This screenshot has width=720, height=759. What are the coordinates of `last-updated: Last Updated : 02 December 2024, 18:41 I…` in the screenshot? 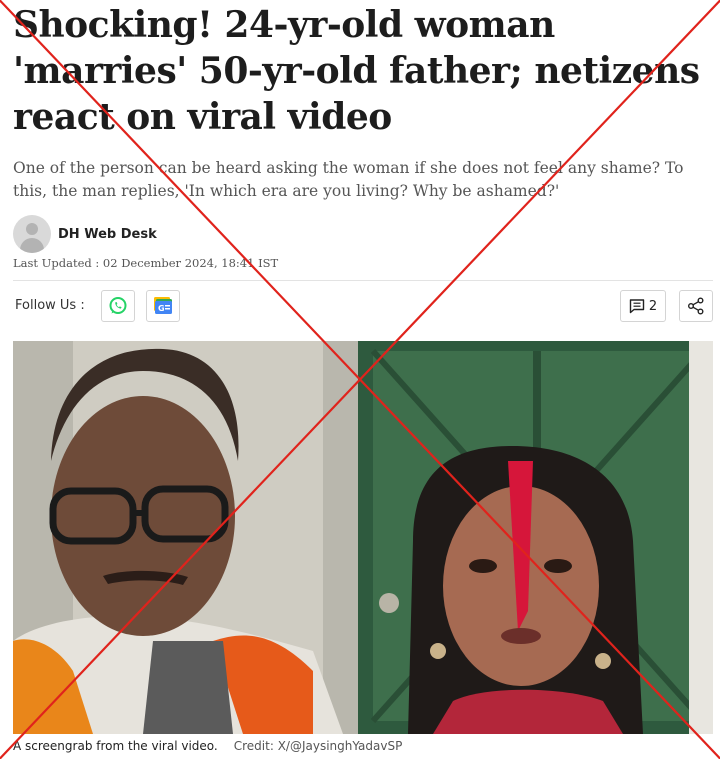 It's located at (146, 263).